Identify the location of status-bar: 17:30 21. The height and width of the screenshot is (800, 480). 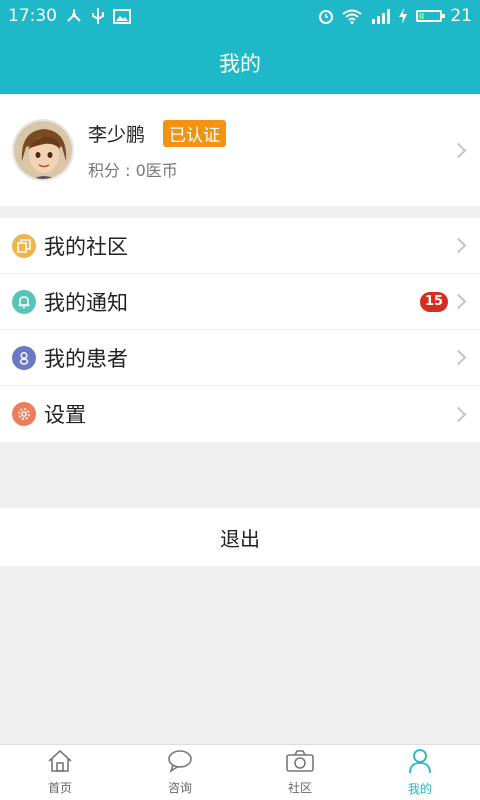
(240, 16).